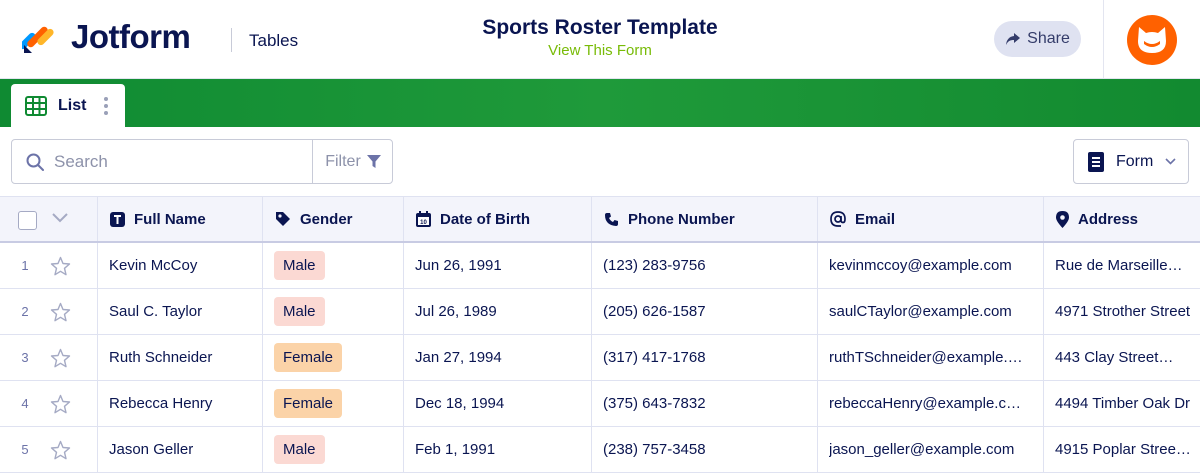  I want to click on cell-email: saulCTaylor@example.com, so click(931, 311).